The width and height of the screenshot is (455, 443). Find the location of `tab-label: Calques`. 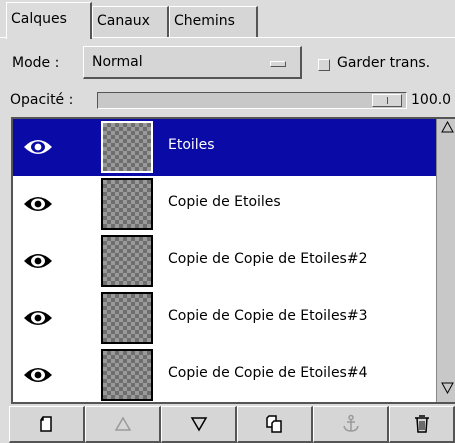

tab-label: Calques is located at coordinates (39, 19).